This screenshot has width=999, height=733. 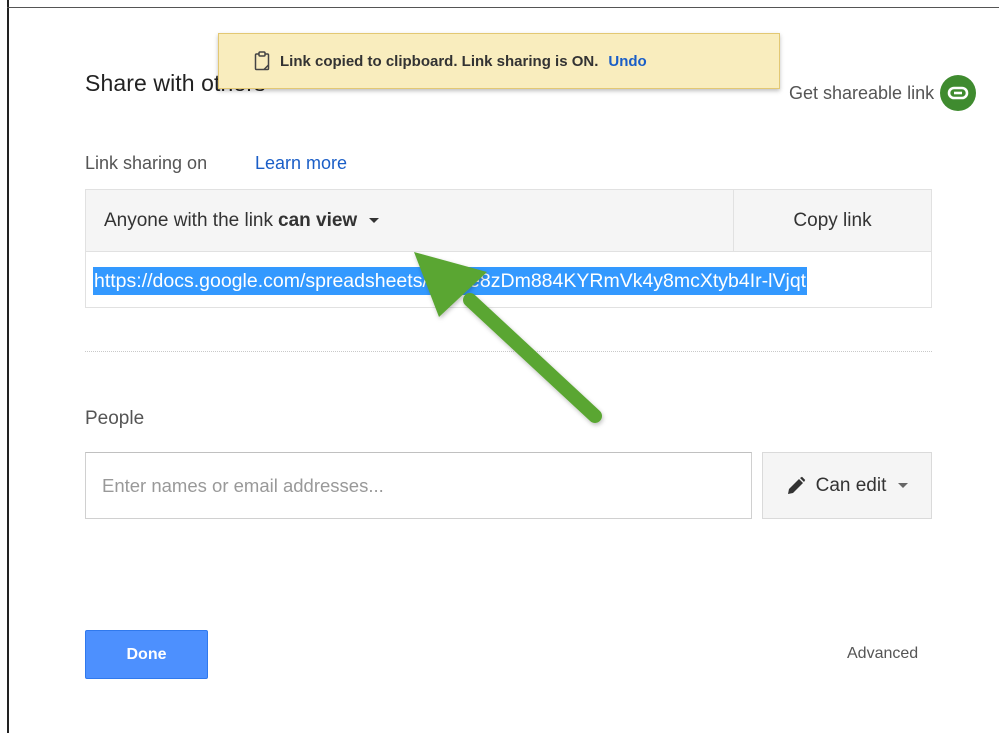 What do you see at coordinates (832, 221) in the screenshot?
I see `copy-link-button: Copy link` at bounding box center [832, 221].